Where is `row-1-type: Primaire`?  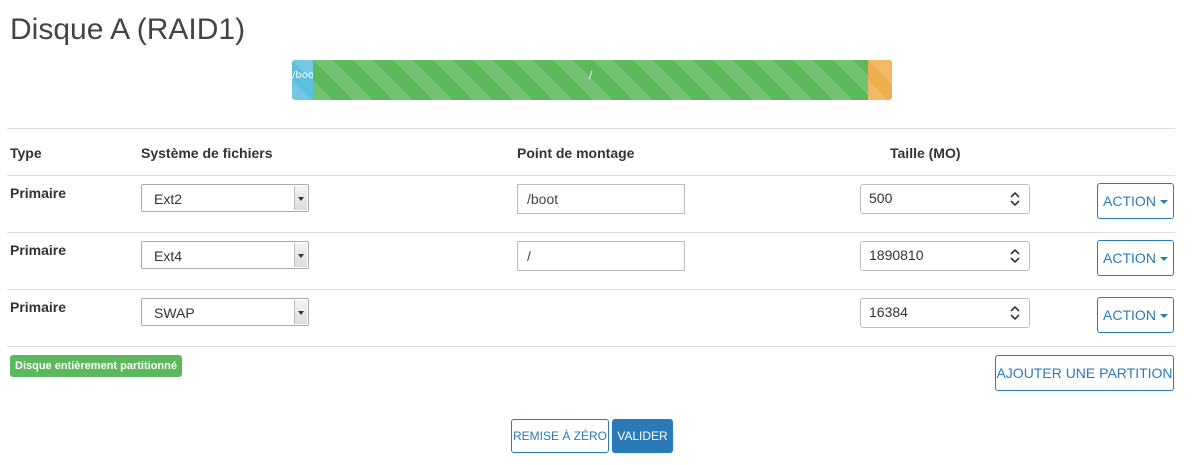
row-1-type: Primaire is located at coordinates (38, 193).